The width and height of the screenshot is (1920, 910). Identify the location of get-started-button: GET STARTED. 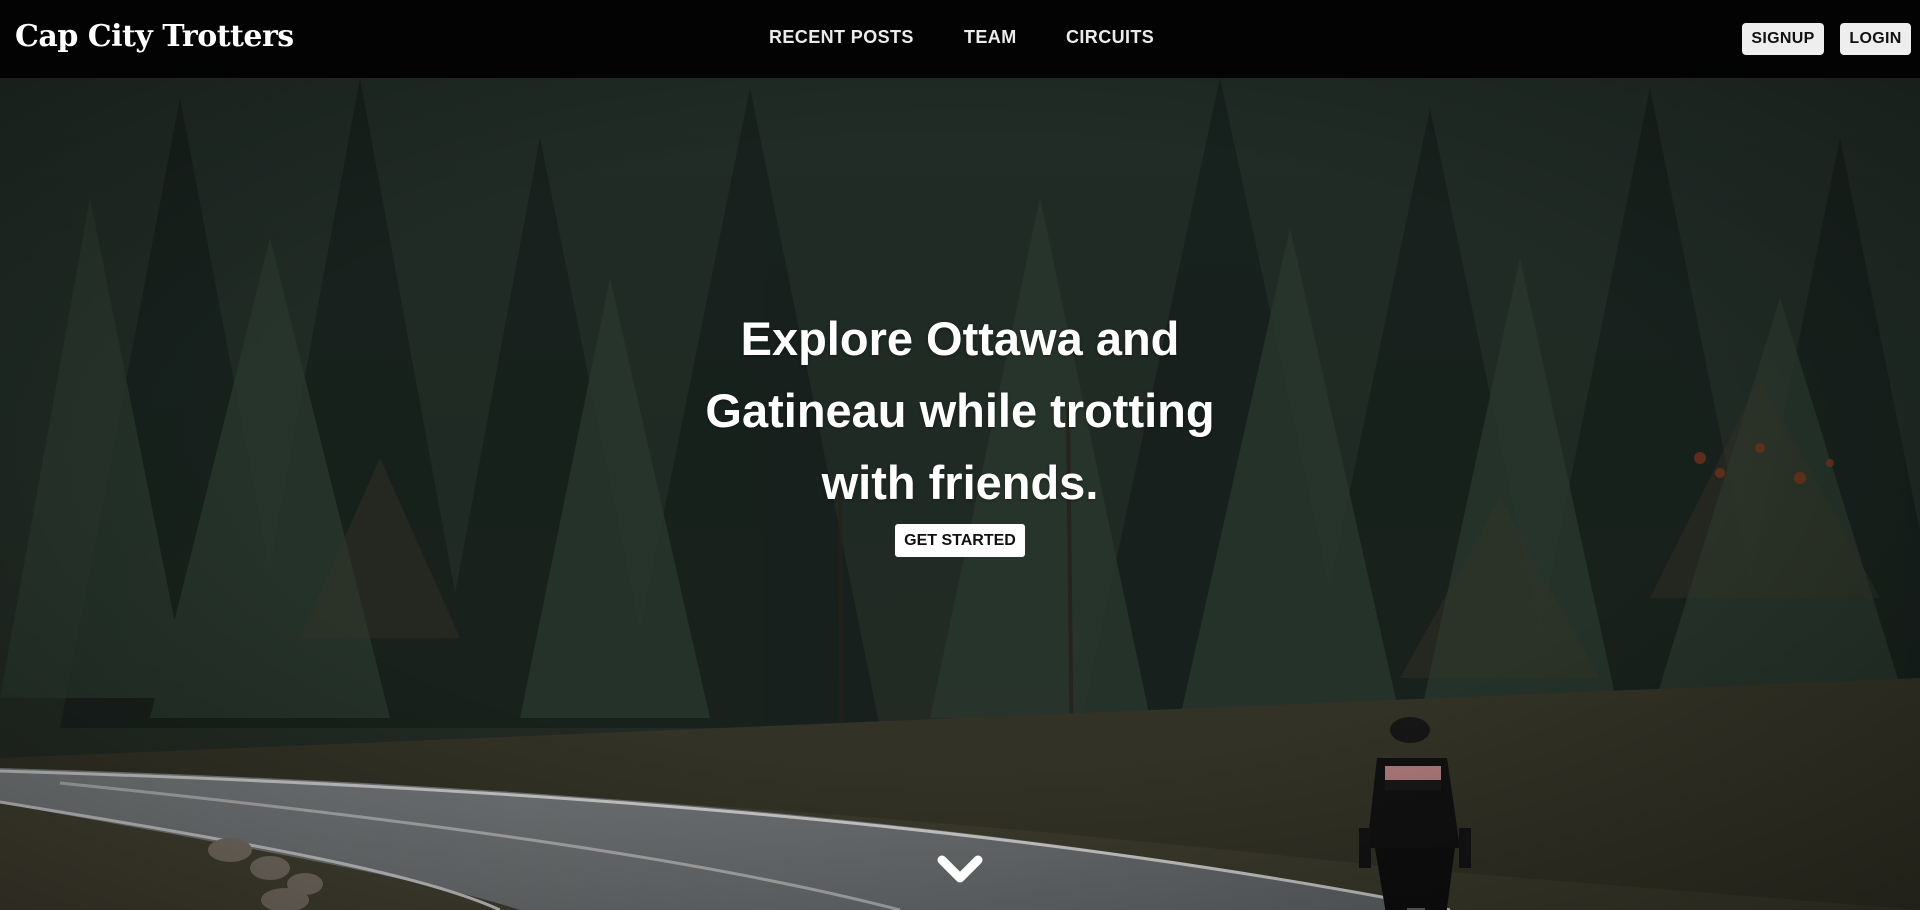
(960, 540).